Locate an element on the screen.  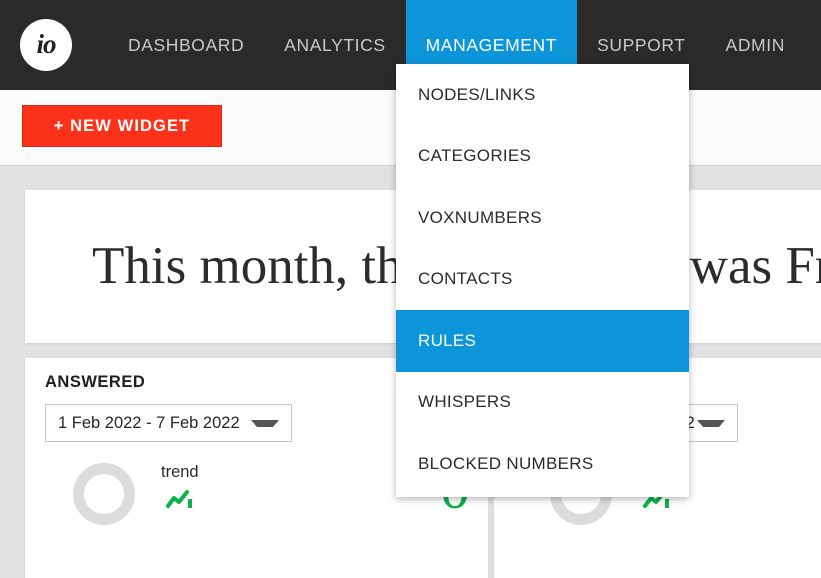
trend-label-left: trend is located at coordinates (180, 472).